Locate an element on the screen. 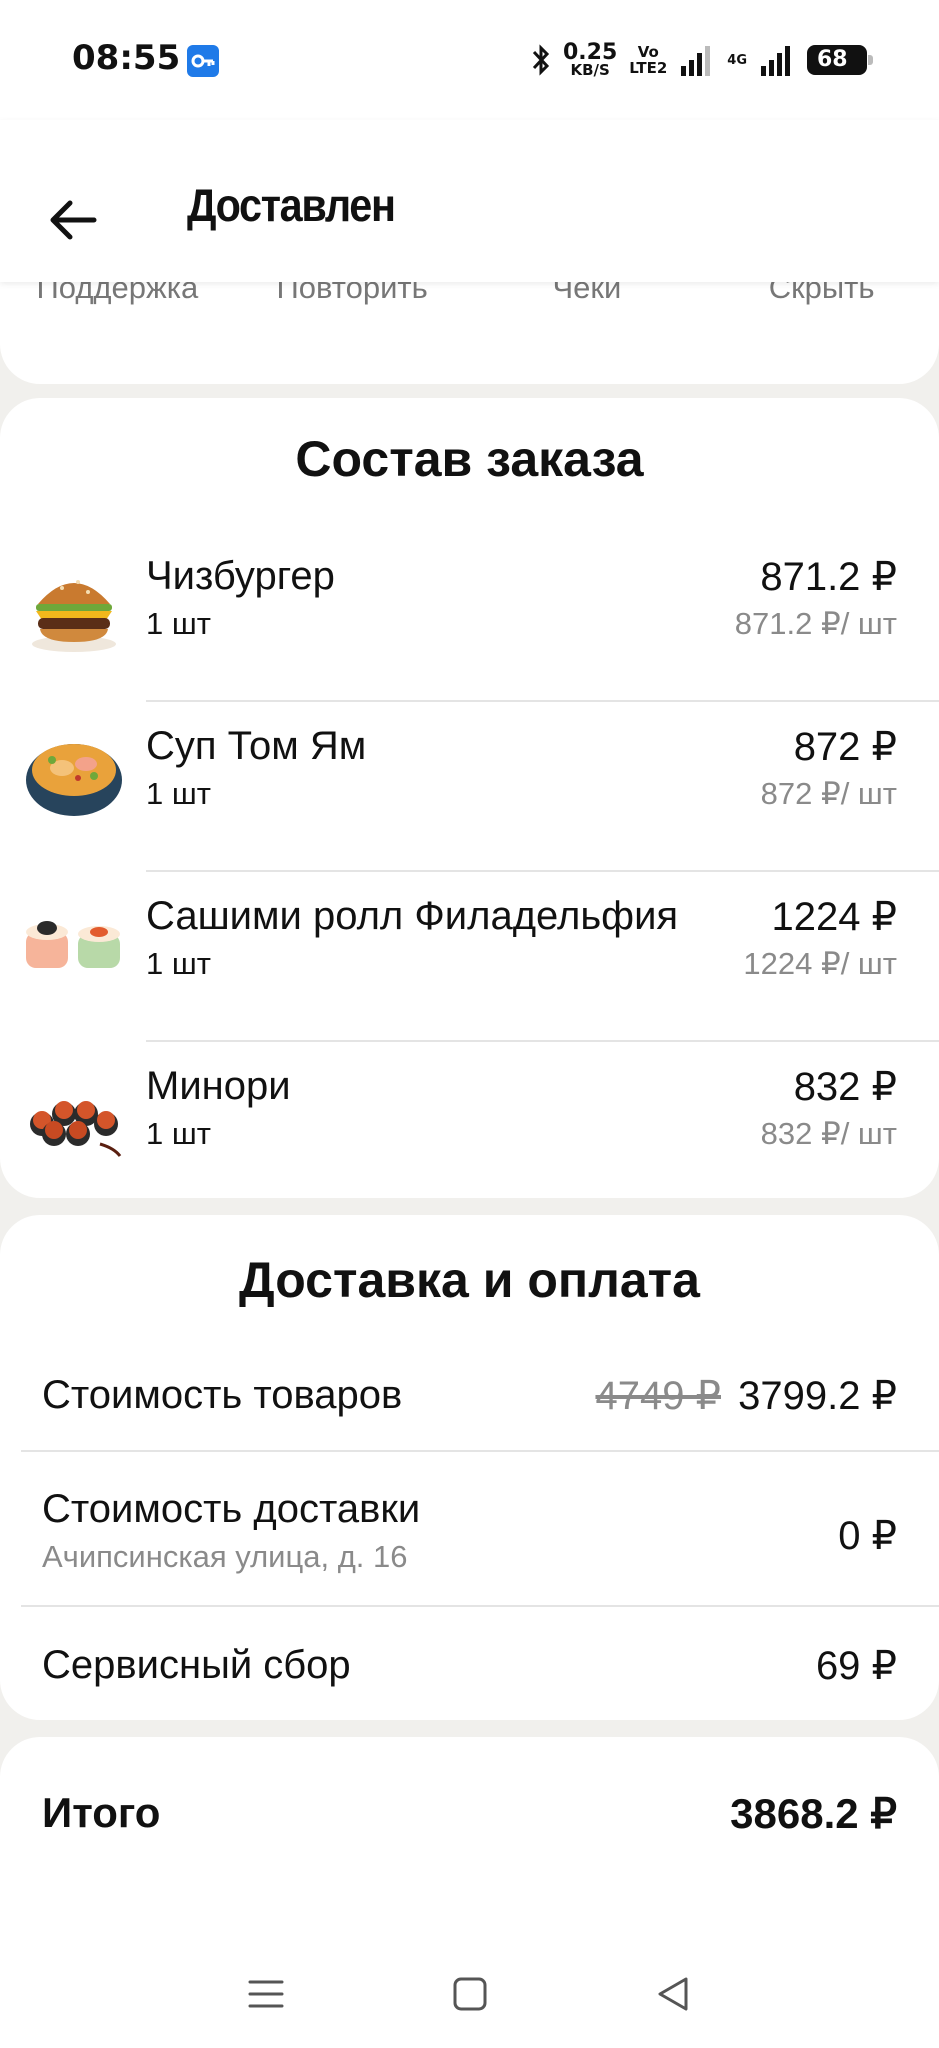  delivery-cost-label: Стоимость доставки is located at coordinates (231, 1509).